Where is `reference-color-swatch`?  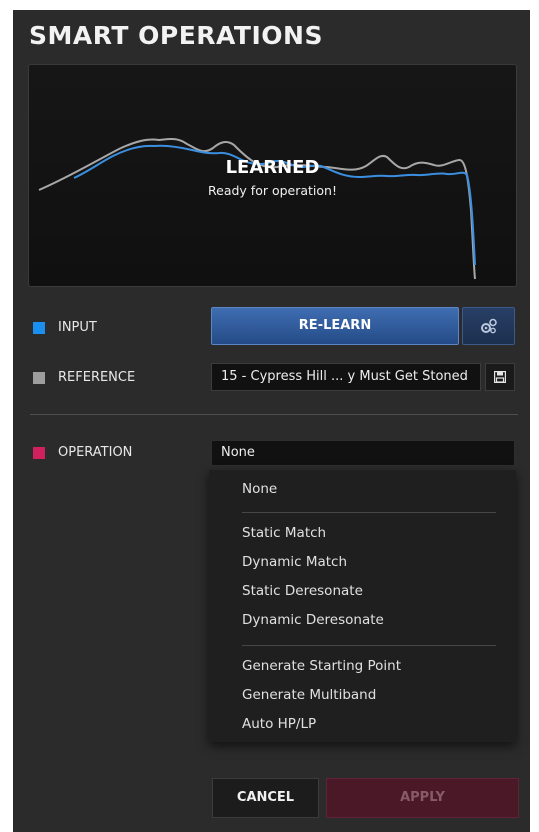
reference-color-swatch is located at coordinates (39, 378).